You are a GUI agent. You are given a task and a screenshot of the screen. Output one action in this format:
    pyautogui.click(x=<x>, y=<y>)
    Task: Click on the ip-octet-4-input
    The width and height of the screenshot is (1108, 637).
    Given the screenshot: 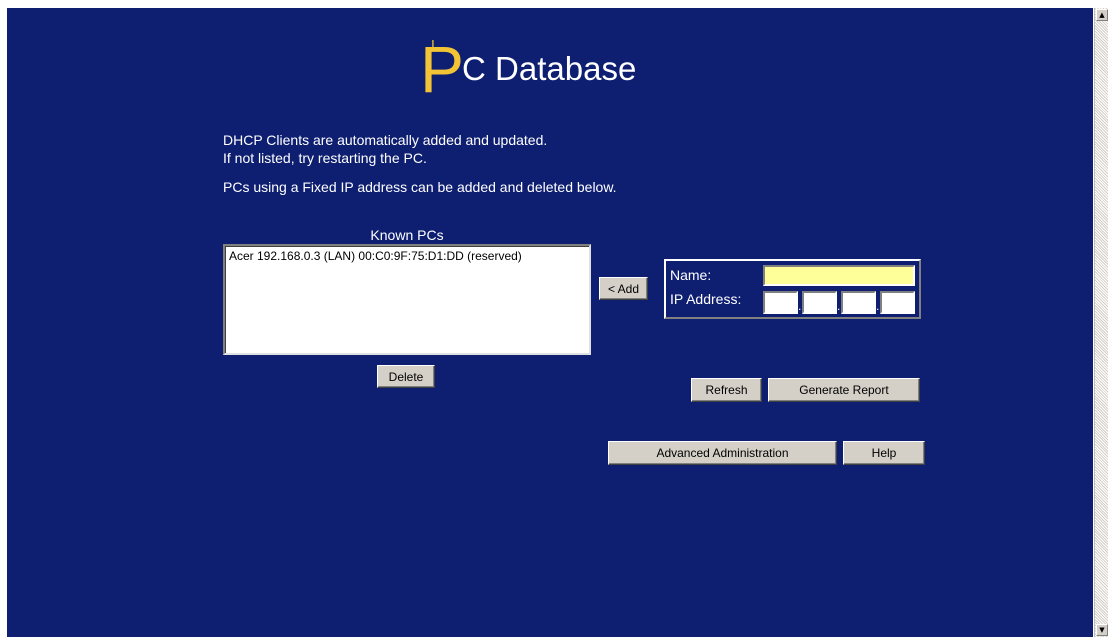 What is the action you would take?
    pyautogui.click(x=897, y=302)
    